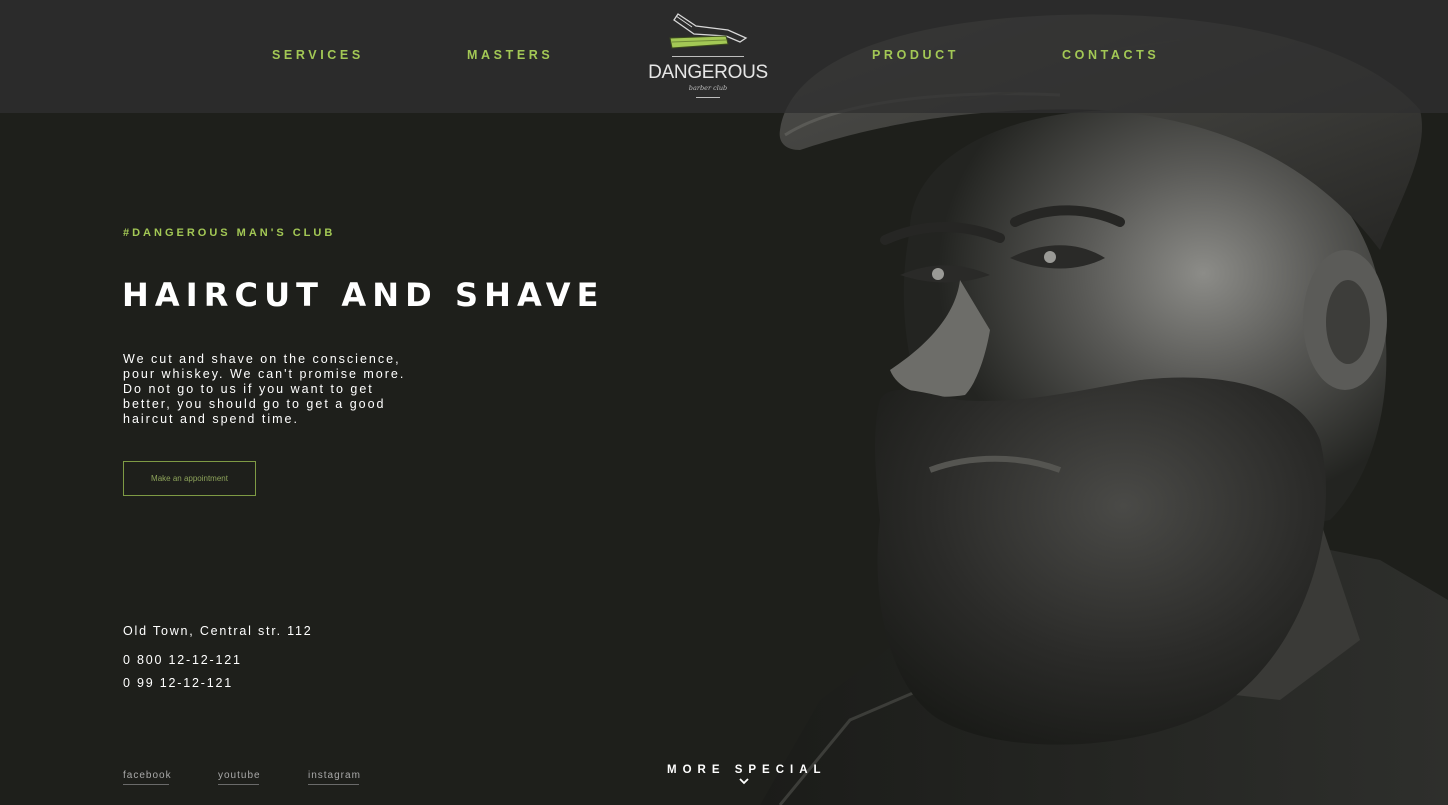  I want to click on chevron-down-icon, so click(744, 781).